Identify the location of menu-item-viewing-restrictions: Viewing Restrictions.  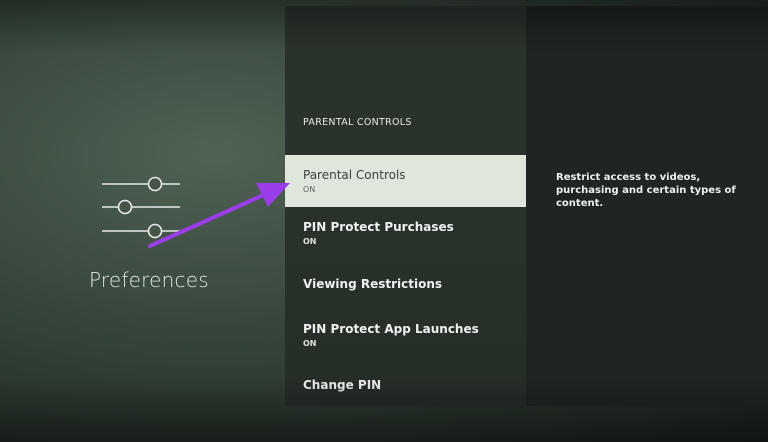
(405, 285).